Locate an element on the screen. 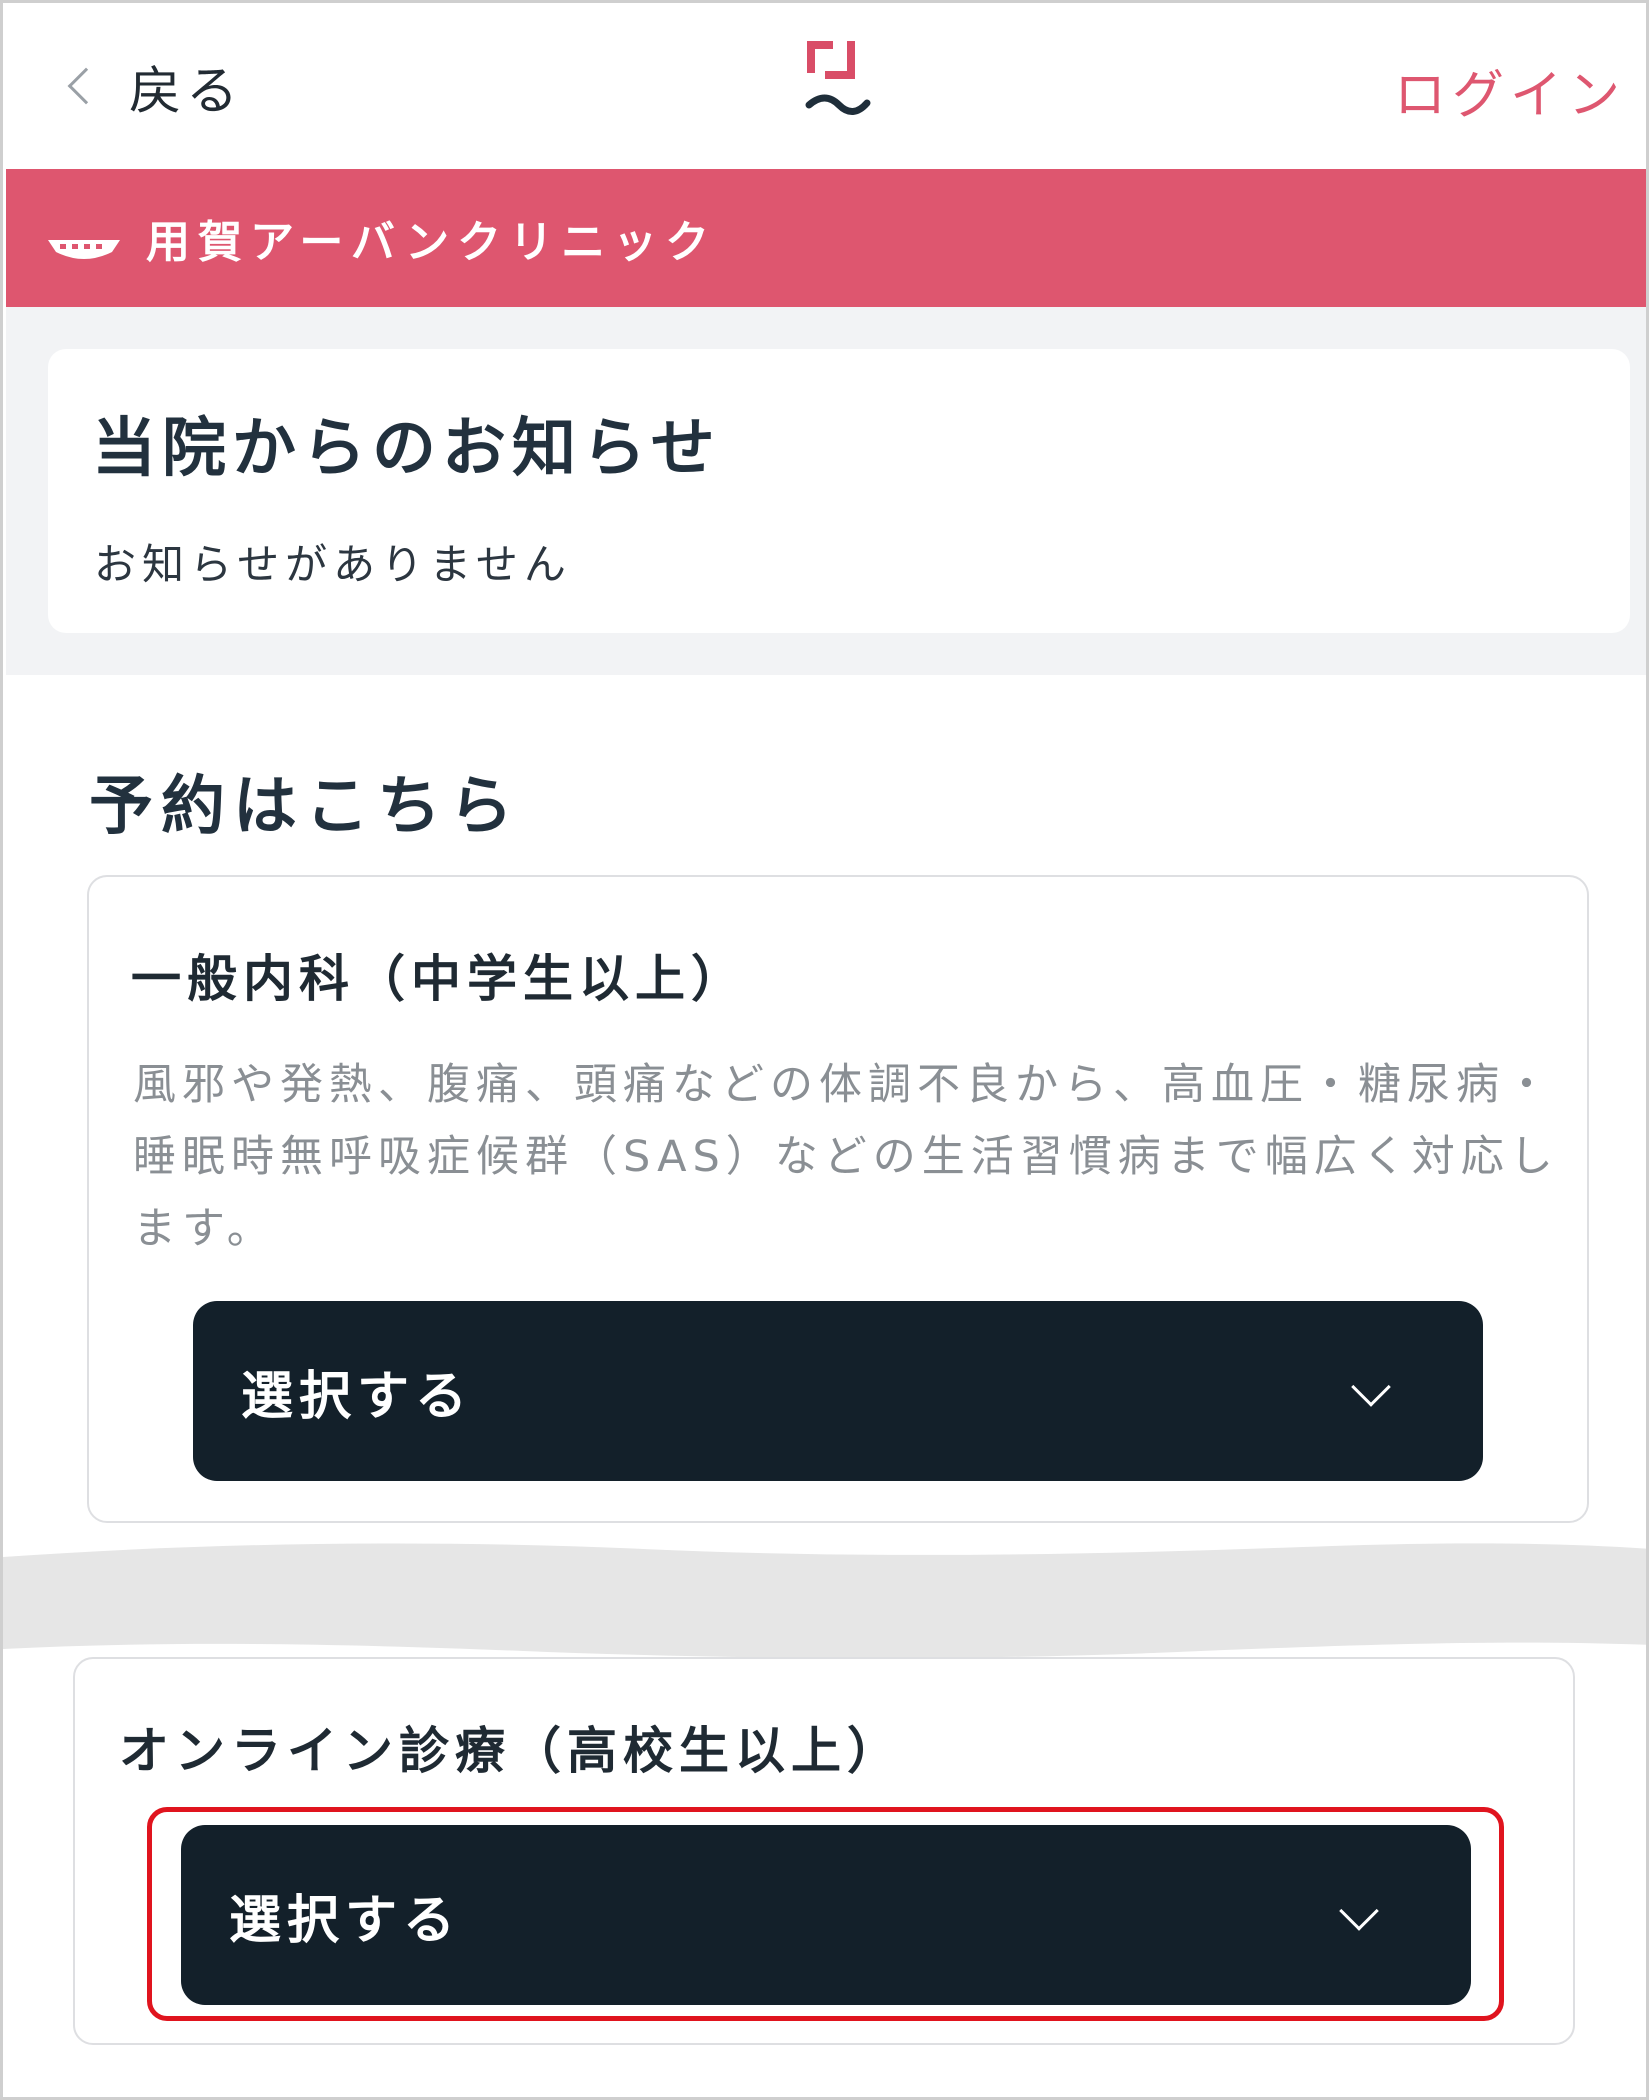  card-title: 一般内科（中学生以上） is located at coordinates (439, 979).